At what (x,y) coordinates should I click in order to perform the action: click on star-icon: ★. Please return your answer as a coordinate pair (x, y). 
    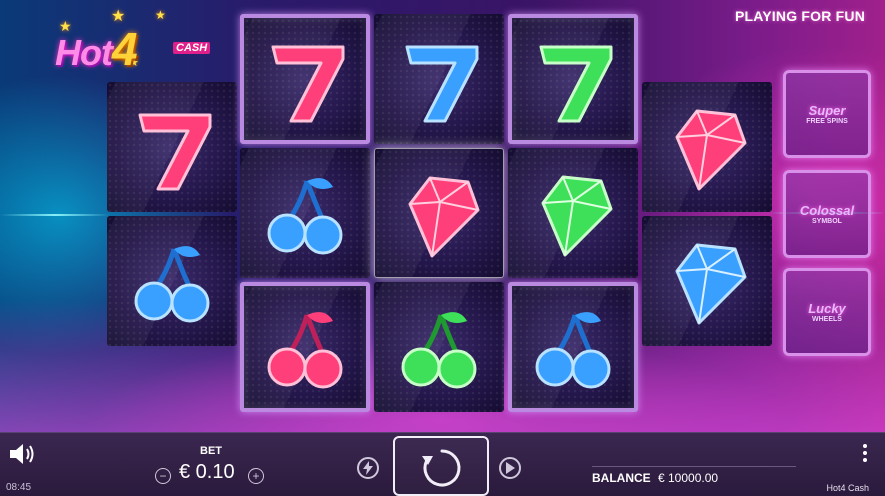
    Looking at the image, I should click on (160, 15).